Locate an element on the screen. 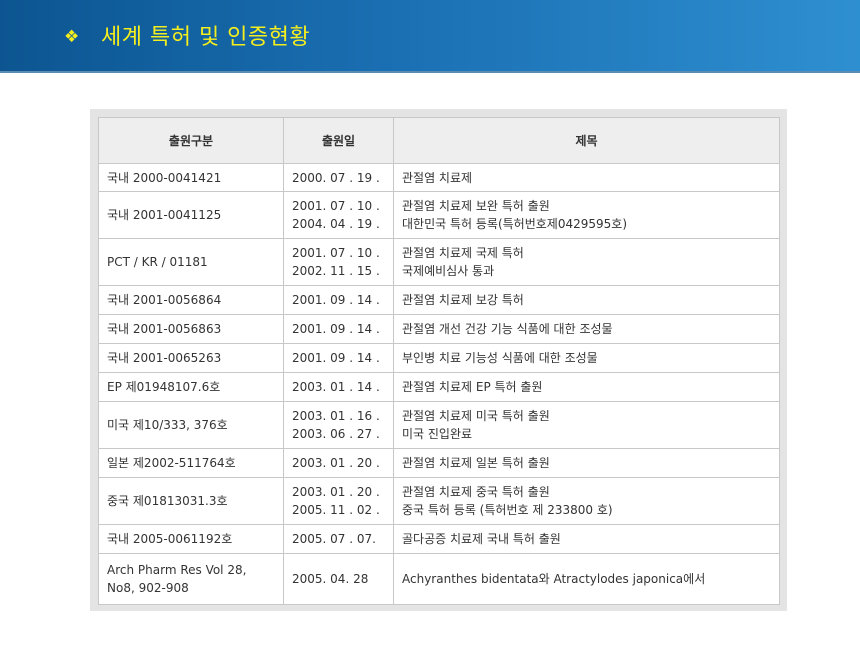 The image size is (860, 645). cell-application-date-line: 2003. 01 . 16 . is located at coordinates (336, 416).